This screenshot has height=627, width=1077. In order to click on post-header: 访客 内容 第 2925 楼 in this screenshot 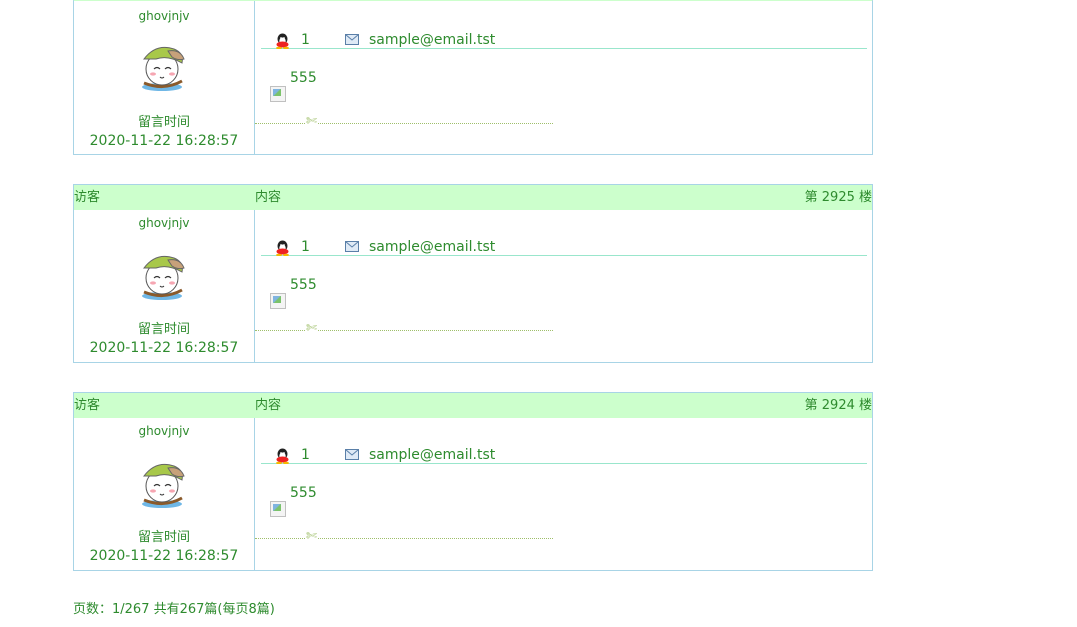, I will do `click(473, 197)`.